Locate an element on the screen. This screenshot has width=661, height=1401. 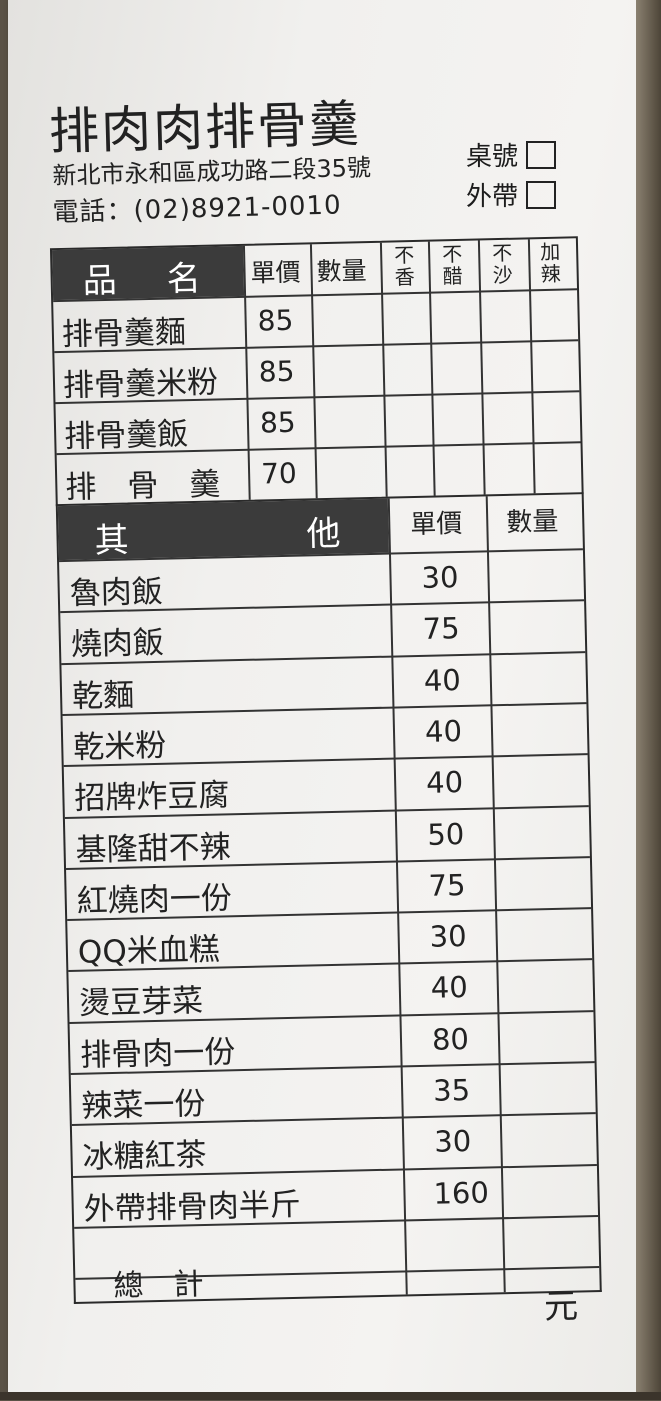
other-name-header: 其 他 is located at coordinates (223, 529).